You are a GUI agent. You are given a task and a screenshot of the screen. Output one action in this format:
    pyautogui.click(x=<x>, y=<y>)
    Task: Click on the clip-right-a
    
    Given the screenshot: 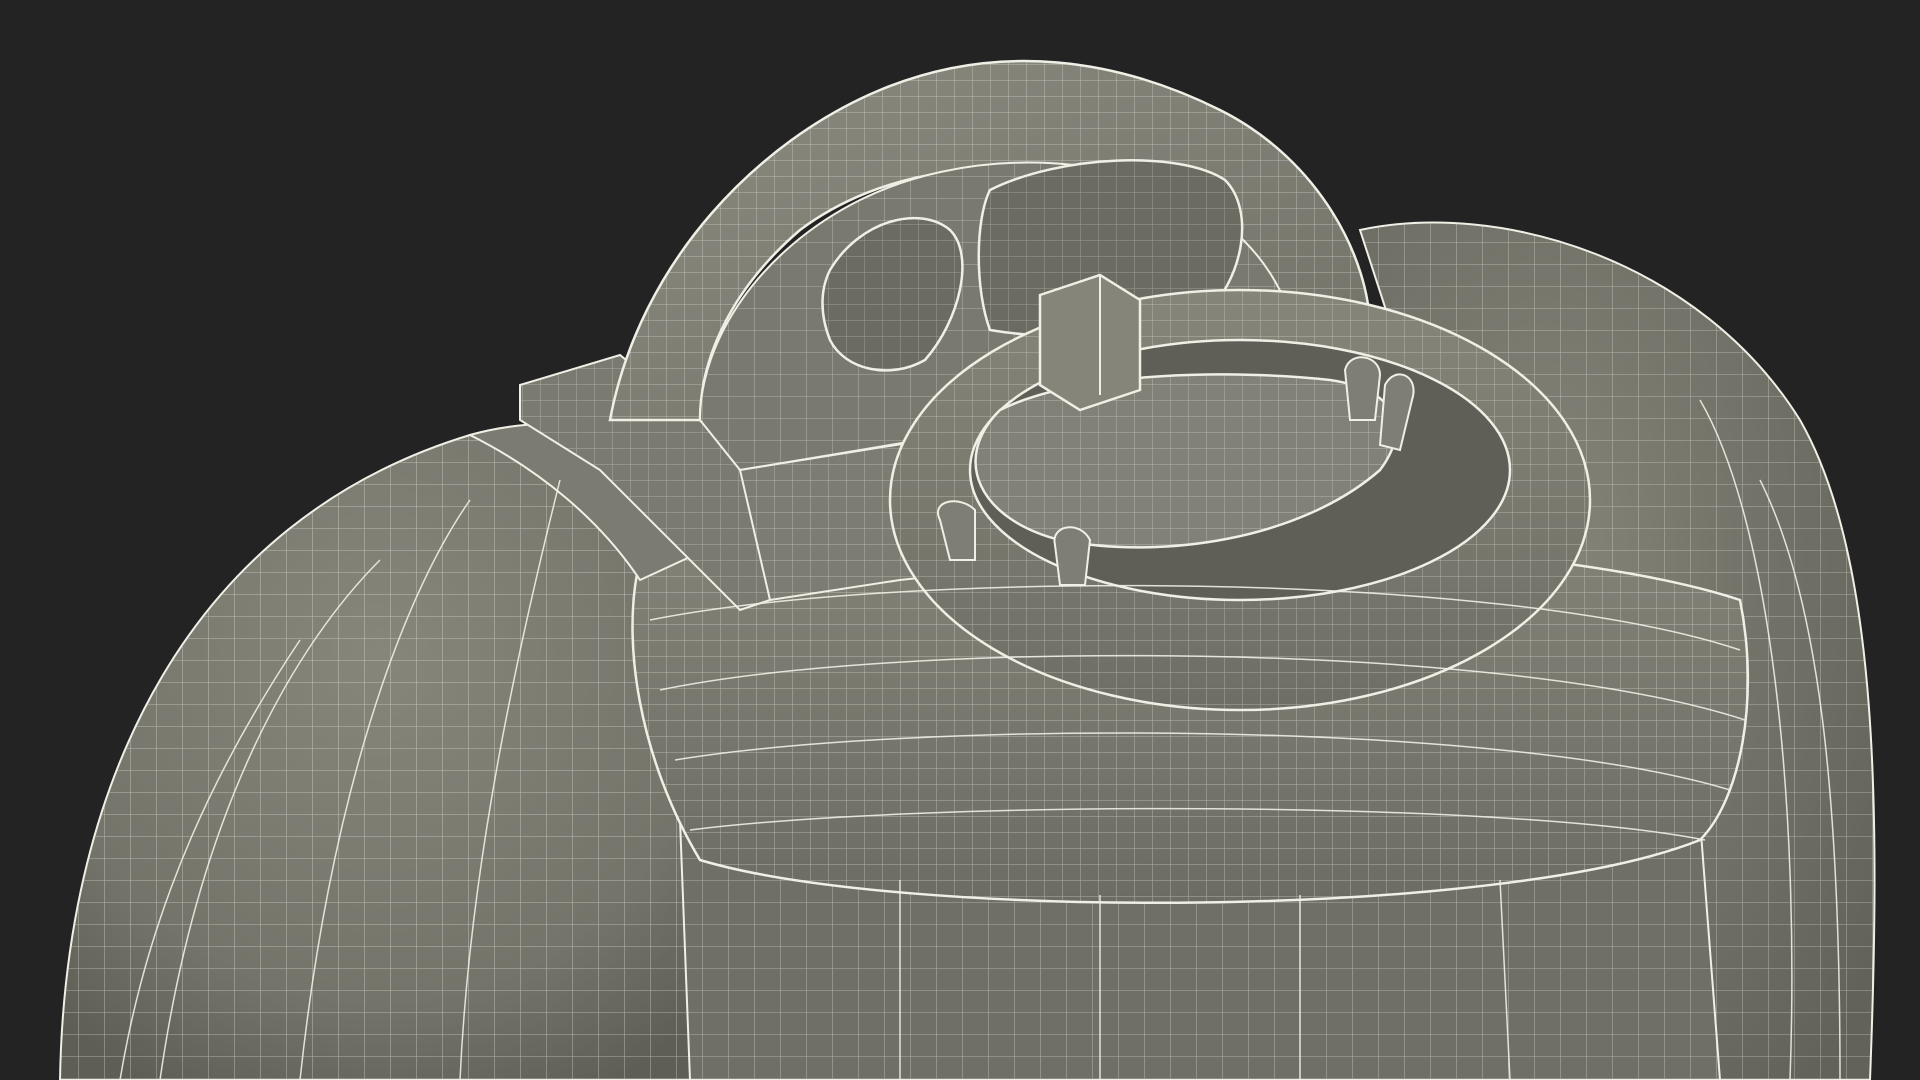 What is the action you would take?
    pyautogui.click(x=1362, y=388)
    